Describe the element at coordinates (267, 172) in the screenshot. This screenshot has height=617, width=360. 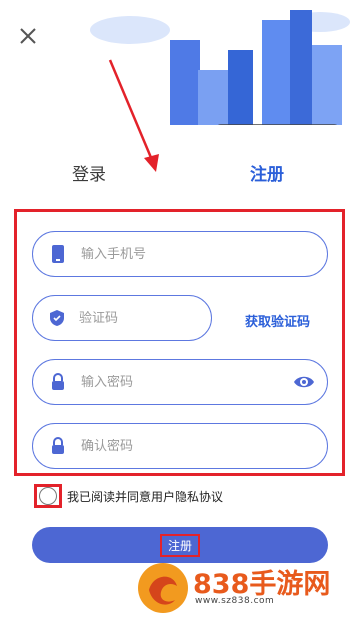
I see `tab-register: 注册` at that location.